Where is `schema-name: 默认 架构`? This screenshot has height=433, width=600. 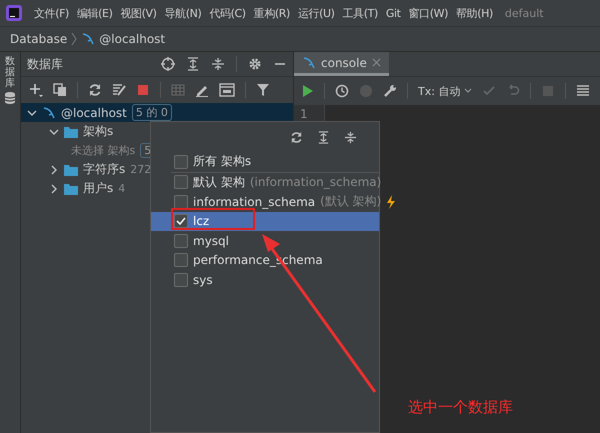
schema-name: 默认 架构 is located at coordinates (219, 182).